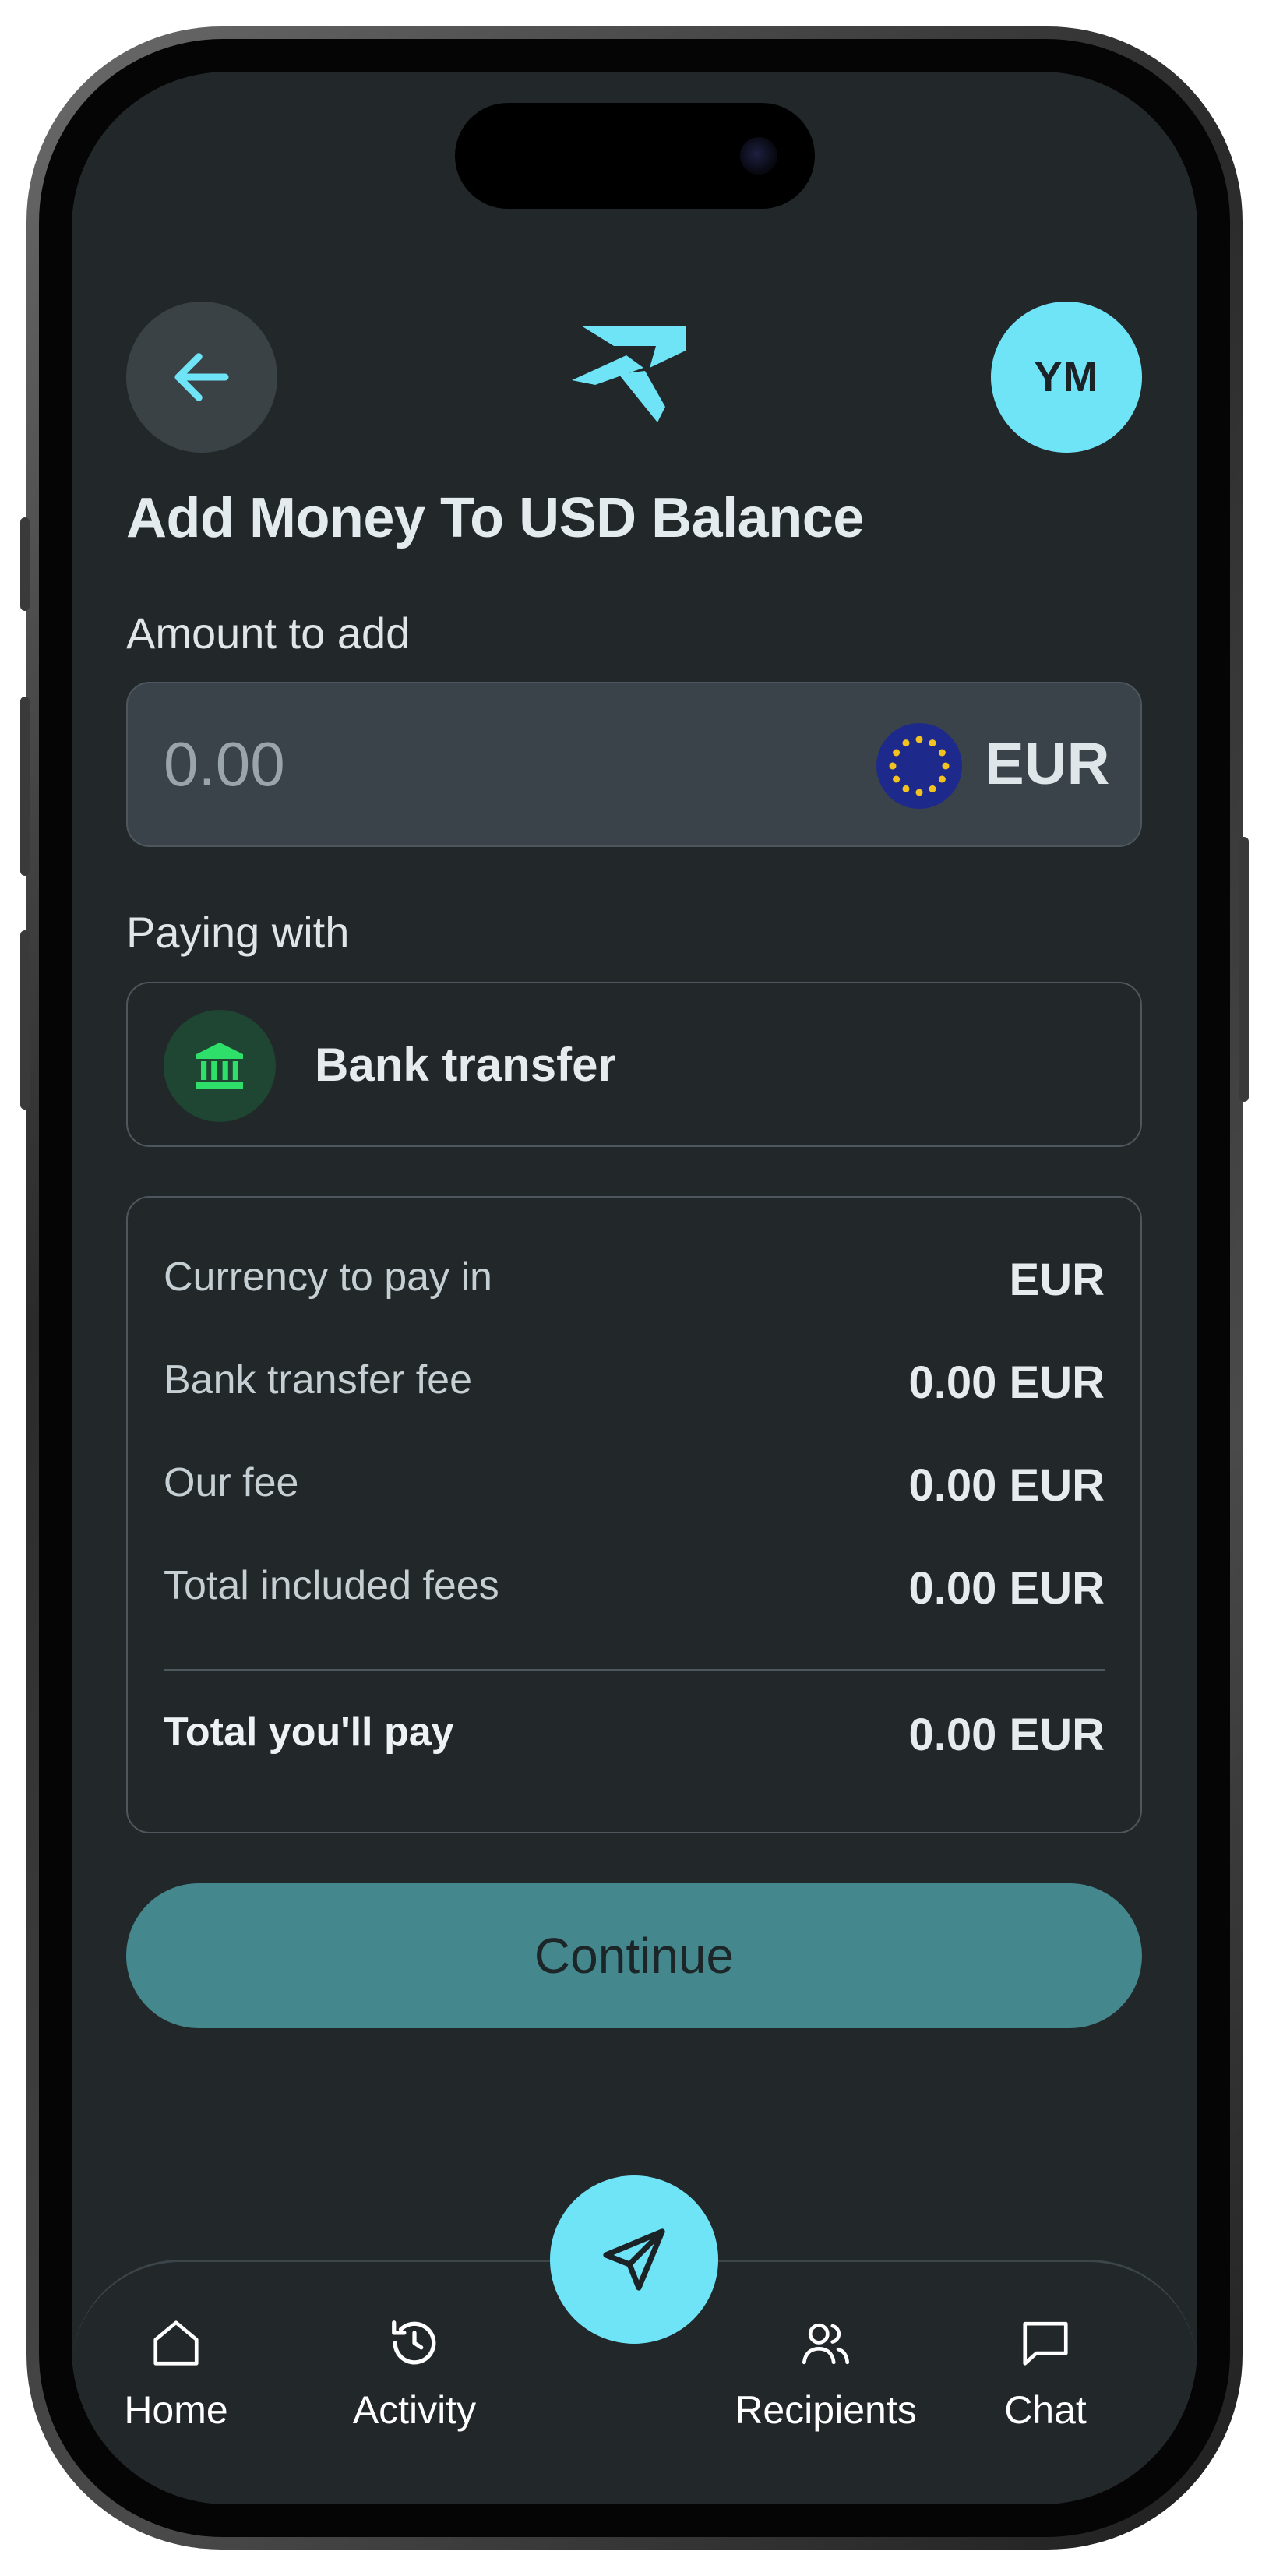 This screenshot has width=1269, height=2576. Describe the element at coordinates (826, 2410) in the screenshot. I see `nav-label-recipients: Recipients` at that location.